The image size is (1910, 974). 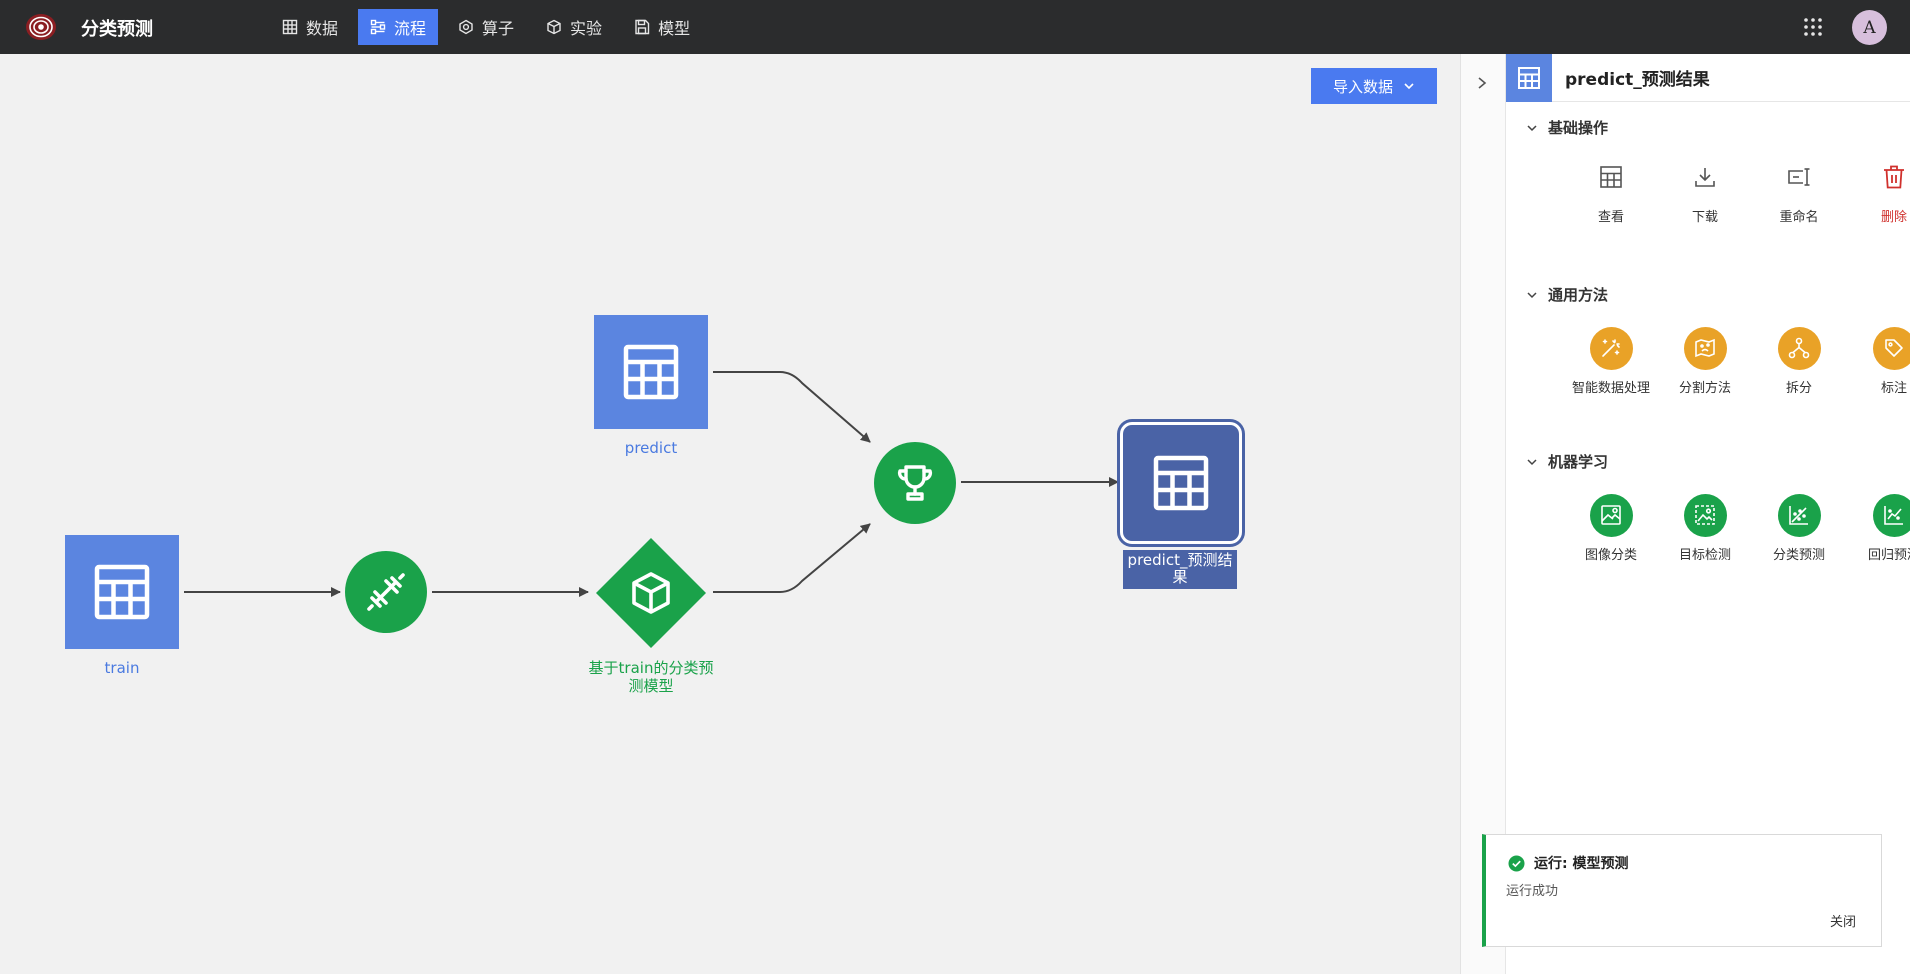 I want to click on node-train, so click(x=122, y=592).